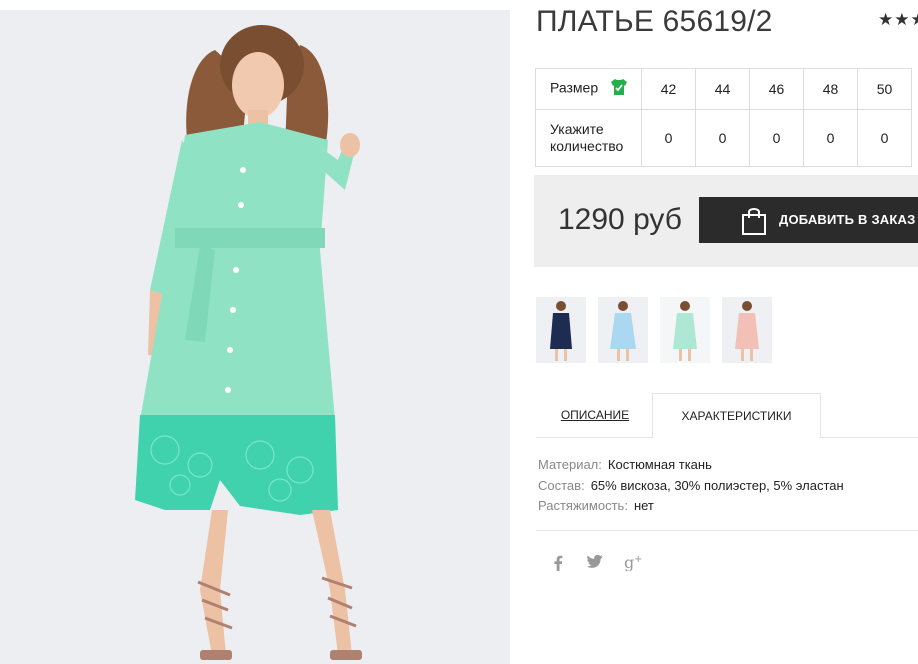  What do you see at coordinates (619, 89) in the screenshot?
I see `size-chart-icon` at bounding box center [619, 89].